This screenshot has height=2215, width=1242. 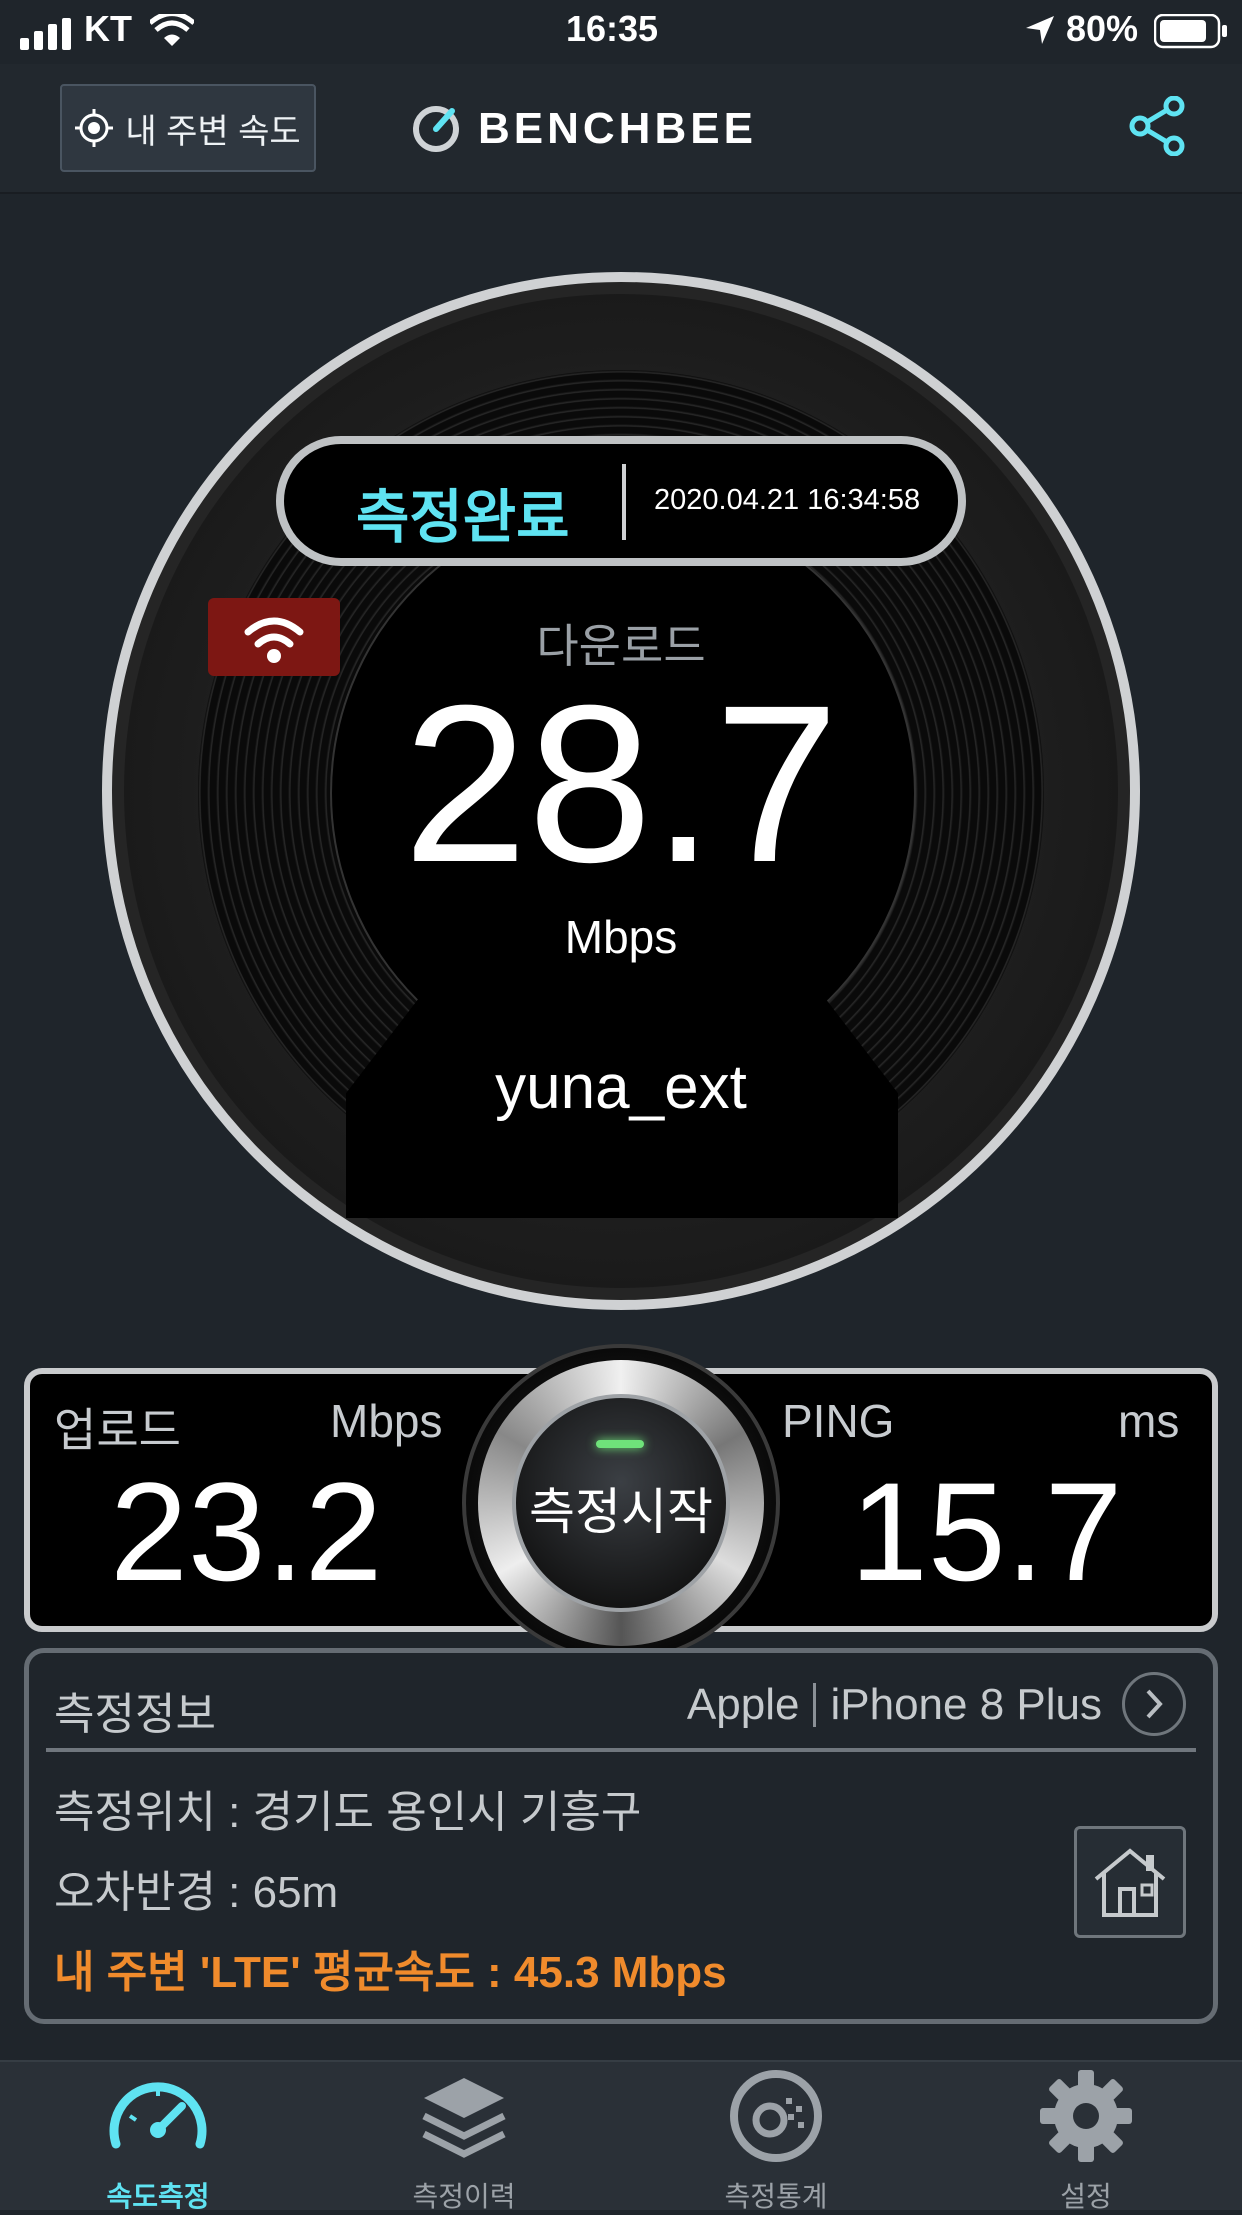 I want to click on home-network-button, so click(x=1130, y=1882).